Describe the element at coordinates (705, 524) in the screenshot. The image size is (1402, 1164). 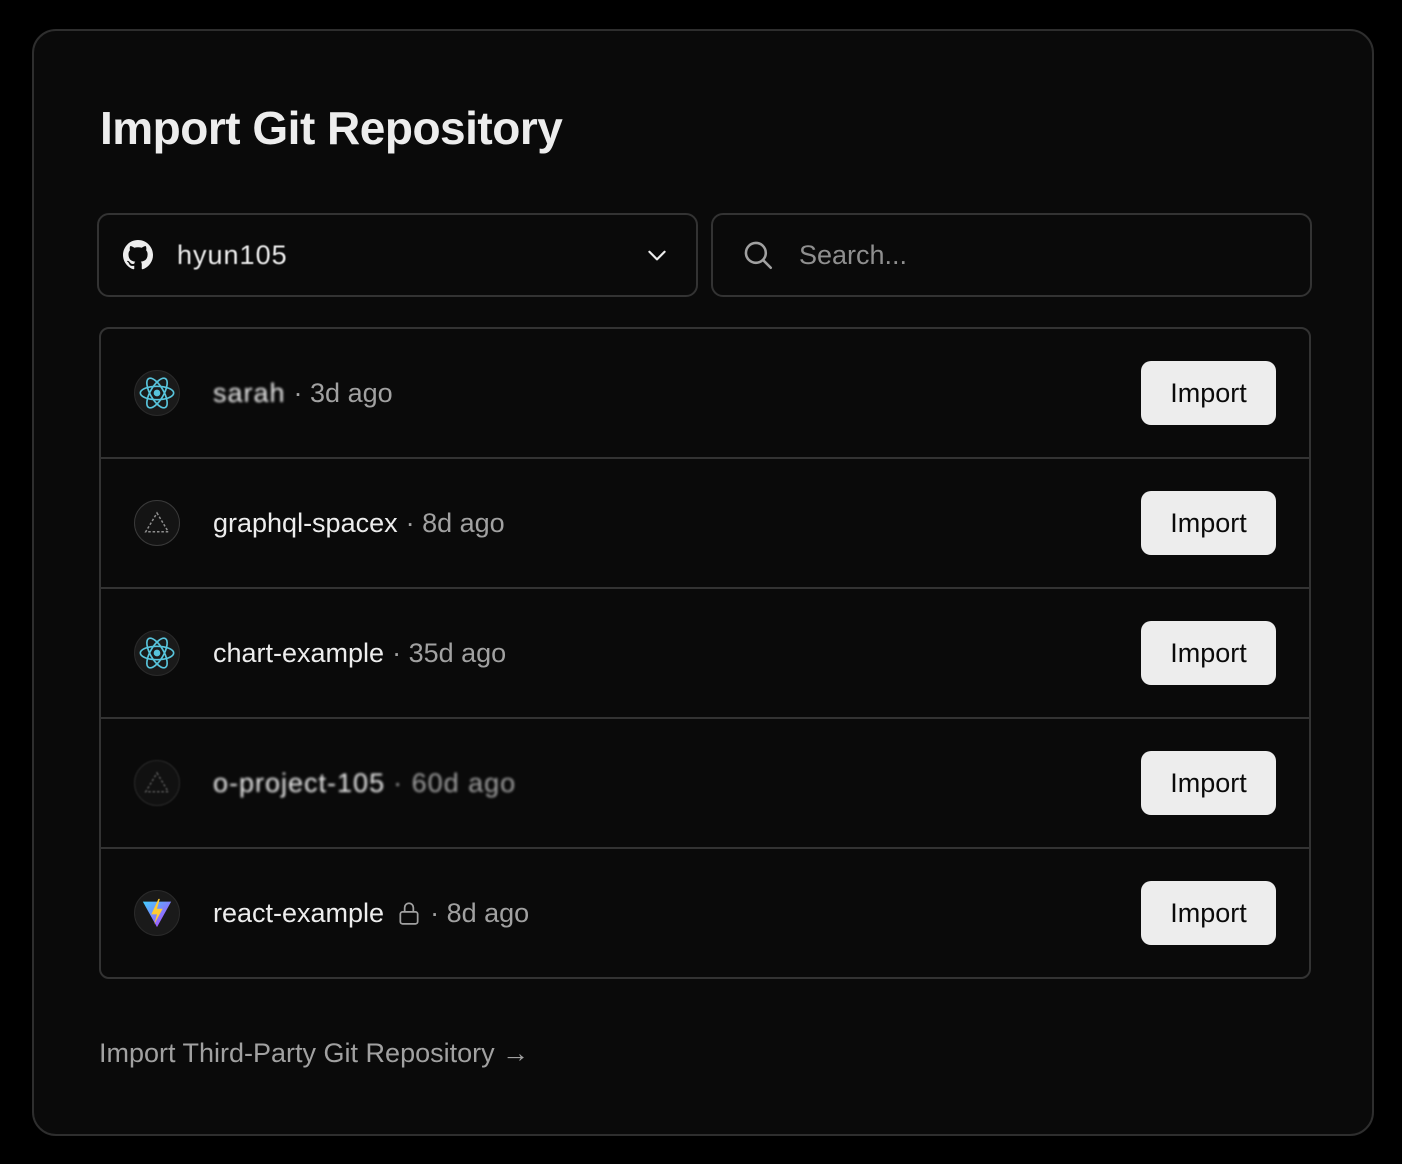
I see `list-item: graphql-spacex · 8d ago Import` at that location.